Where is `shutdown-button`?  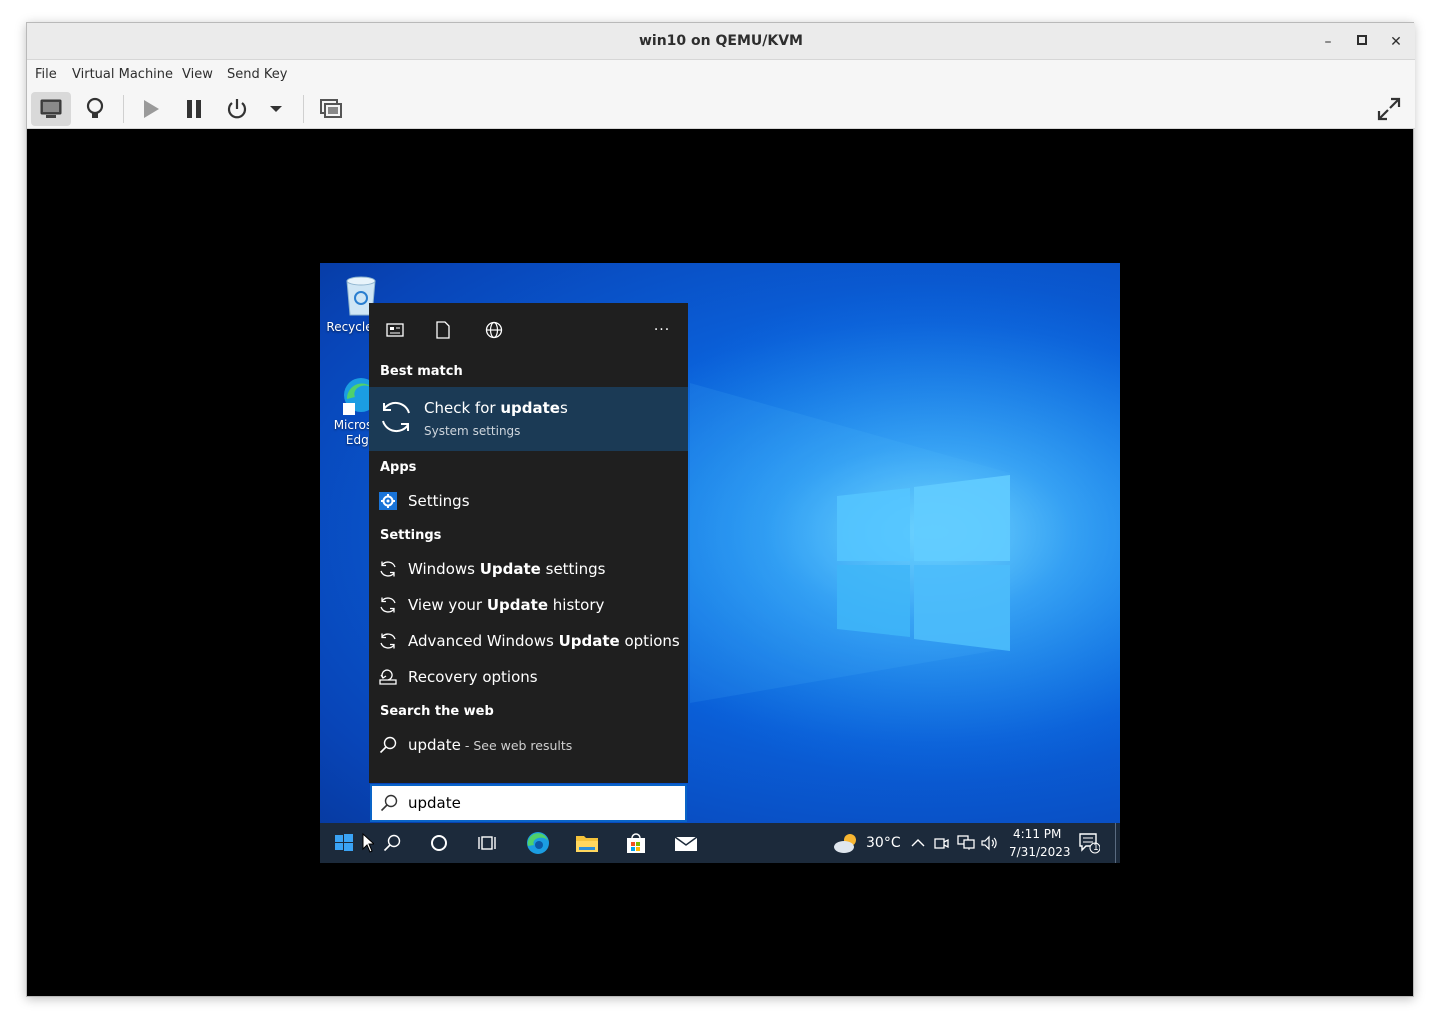 shutdown-button is located at coordinates (237, 109).